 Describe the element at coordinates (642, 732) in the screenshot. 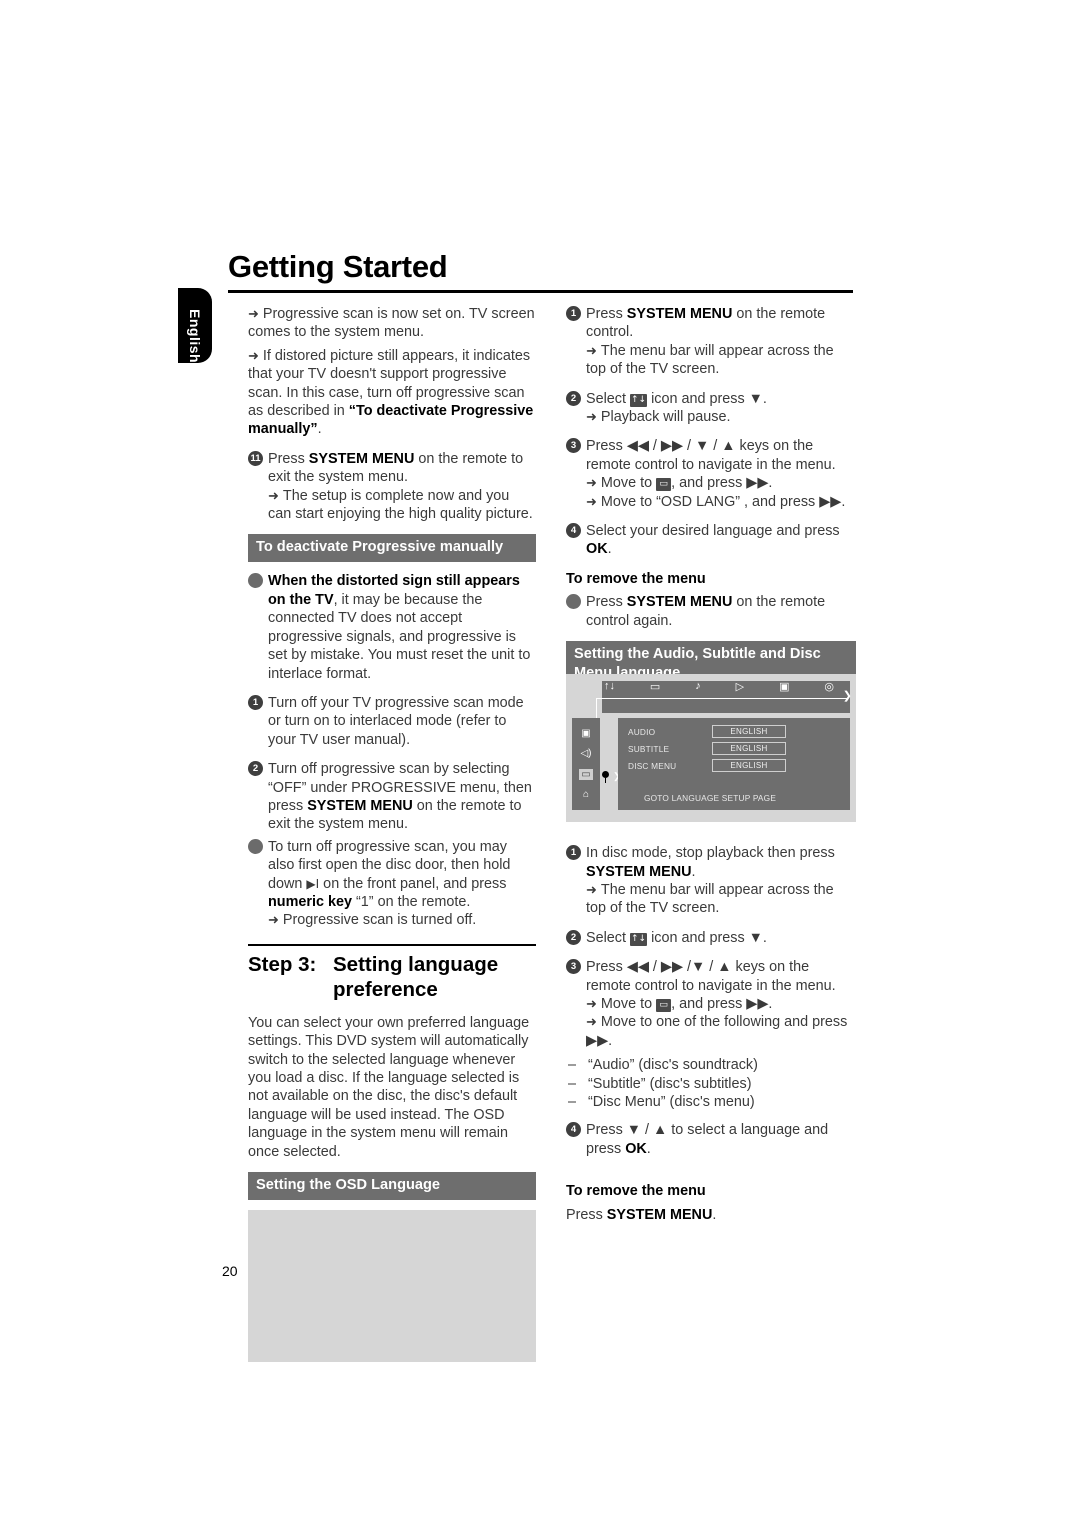

I see `osd-row-label: AUDIO` at that location.